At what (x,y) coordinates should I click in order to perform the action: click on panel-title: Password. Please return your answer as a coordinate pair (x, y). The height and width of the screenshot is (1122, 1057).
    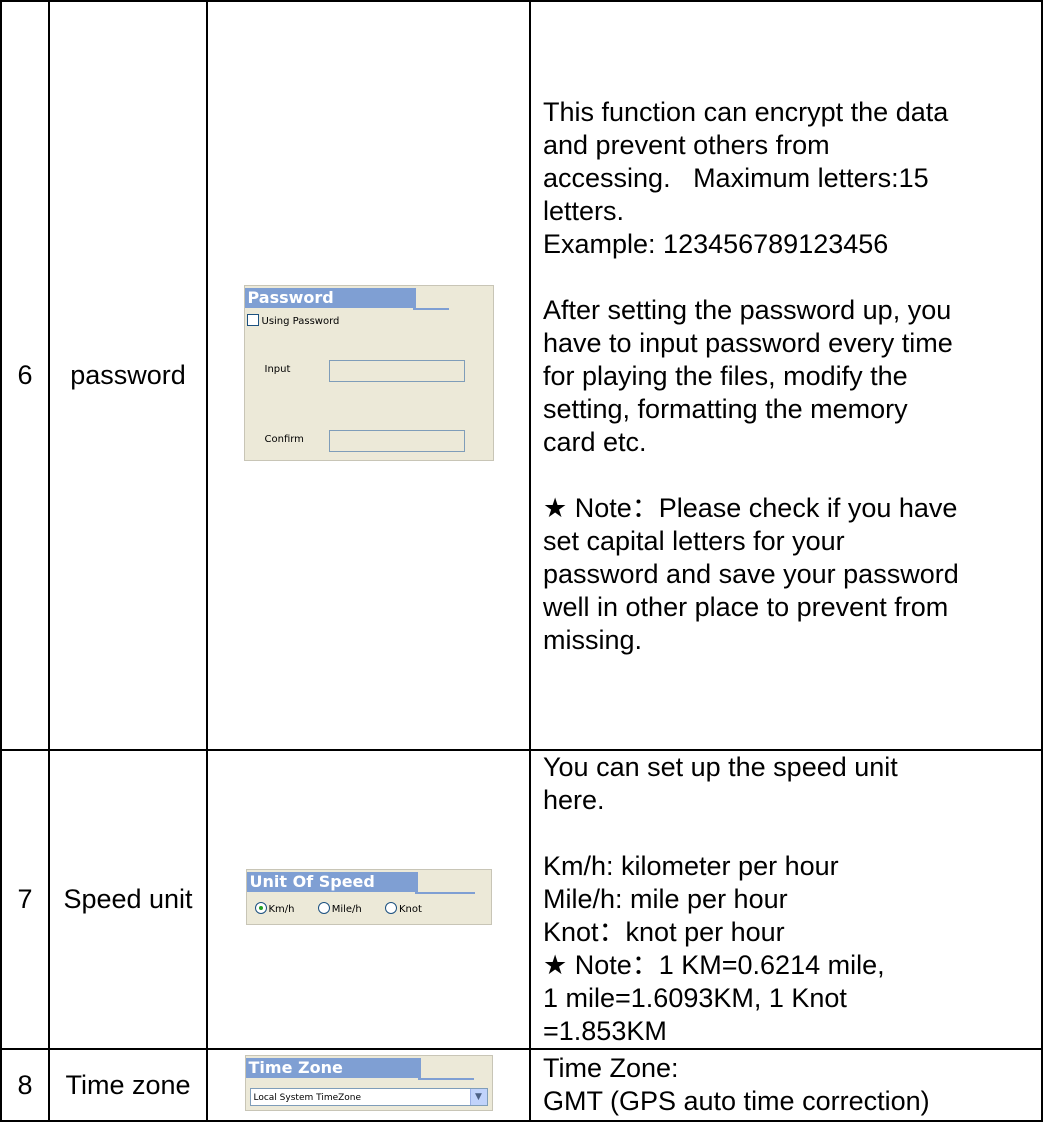
    Looking at the image, I should click on (330, 298).